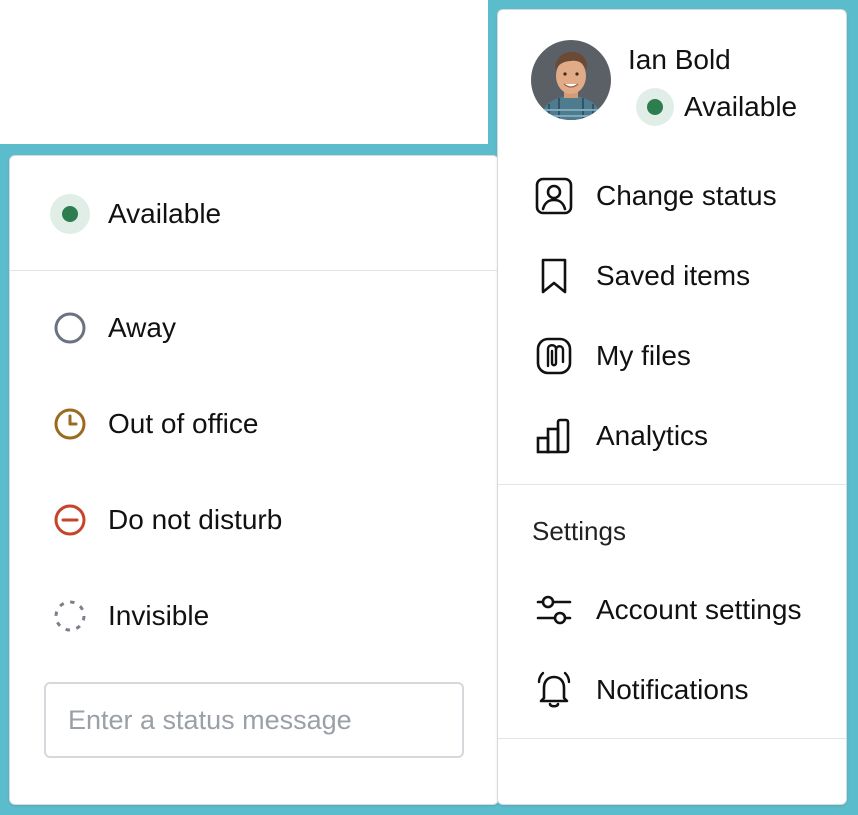 This screenshot has width=858, height=815. Describe the element at coordinates (195, 519) in the screenshot. I see `status-option-label: Do not disturb` at that location.